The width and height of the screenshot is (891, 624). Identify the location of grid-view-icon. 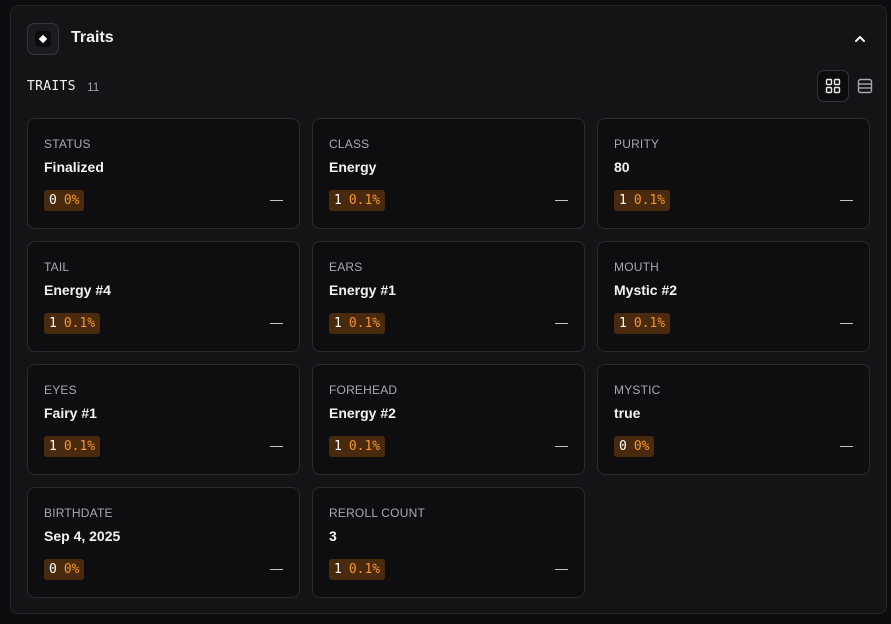
(833, 86).